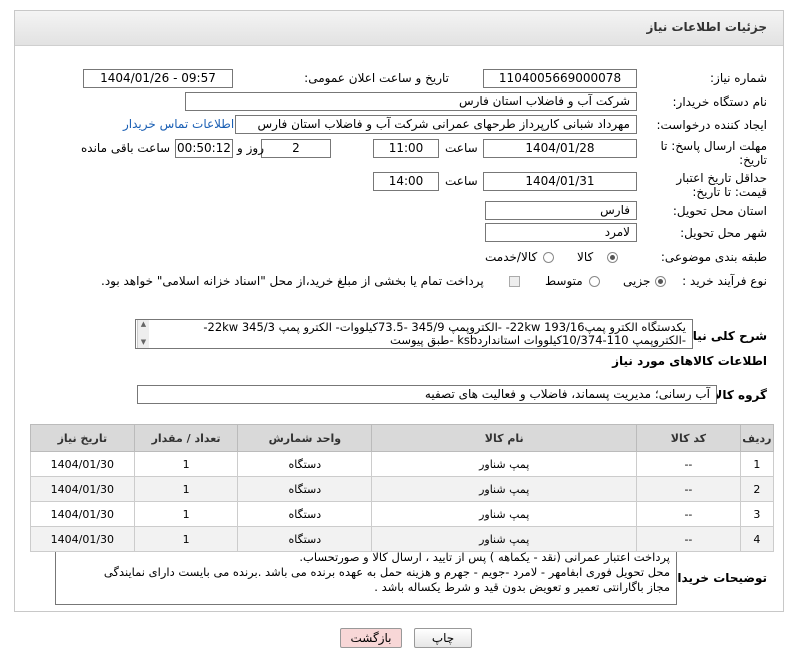 The width and height of the screenshot is (788, 664). I want to click on province-field: فارس, so click(561, 210).